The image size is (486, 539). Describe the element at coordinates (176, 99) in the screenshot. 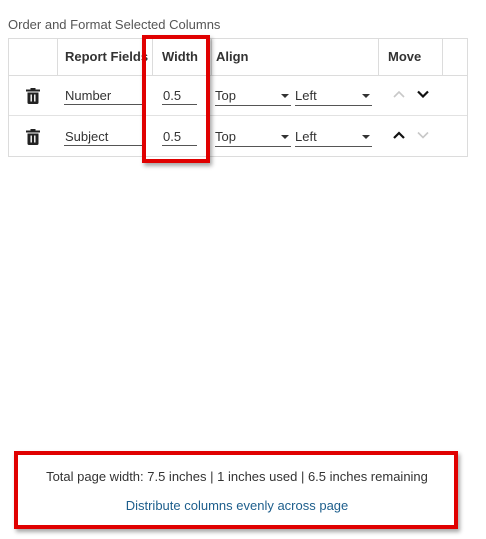

I see `width-column-highlight` at that location.